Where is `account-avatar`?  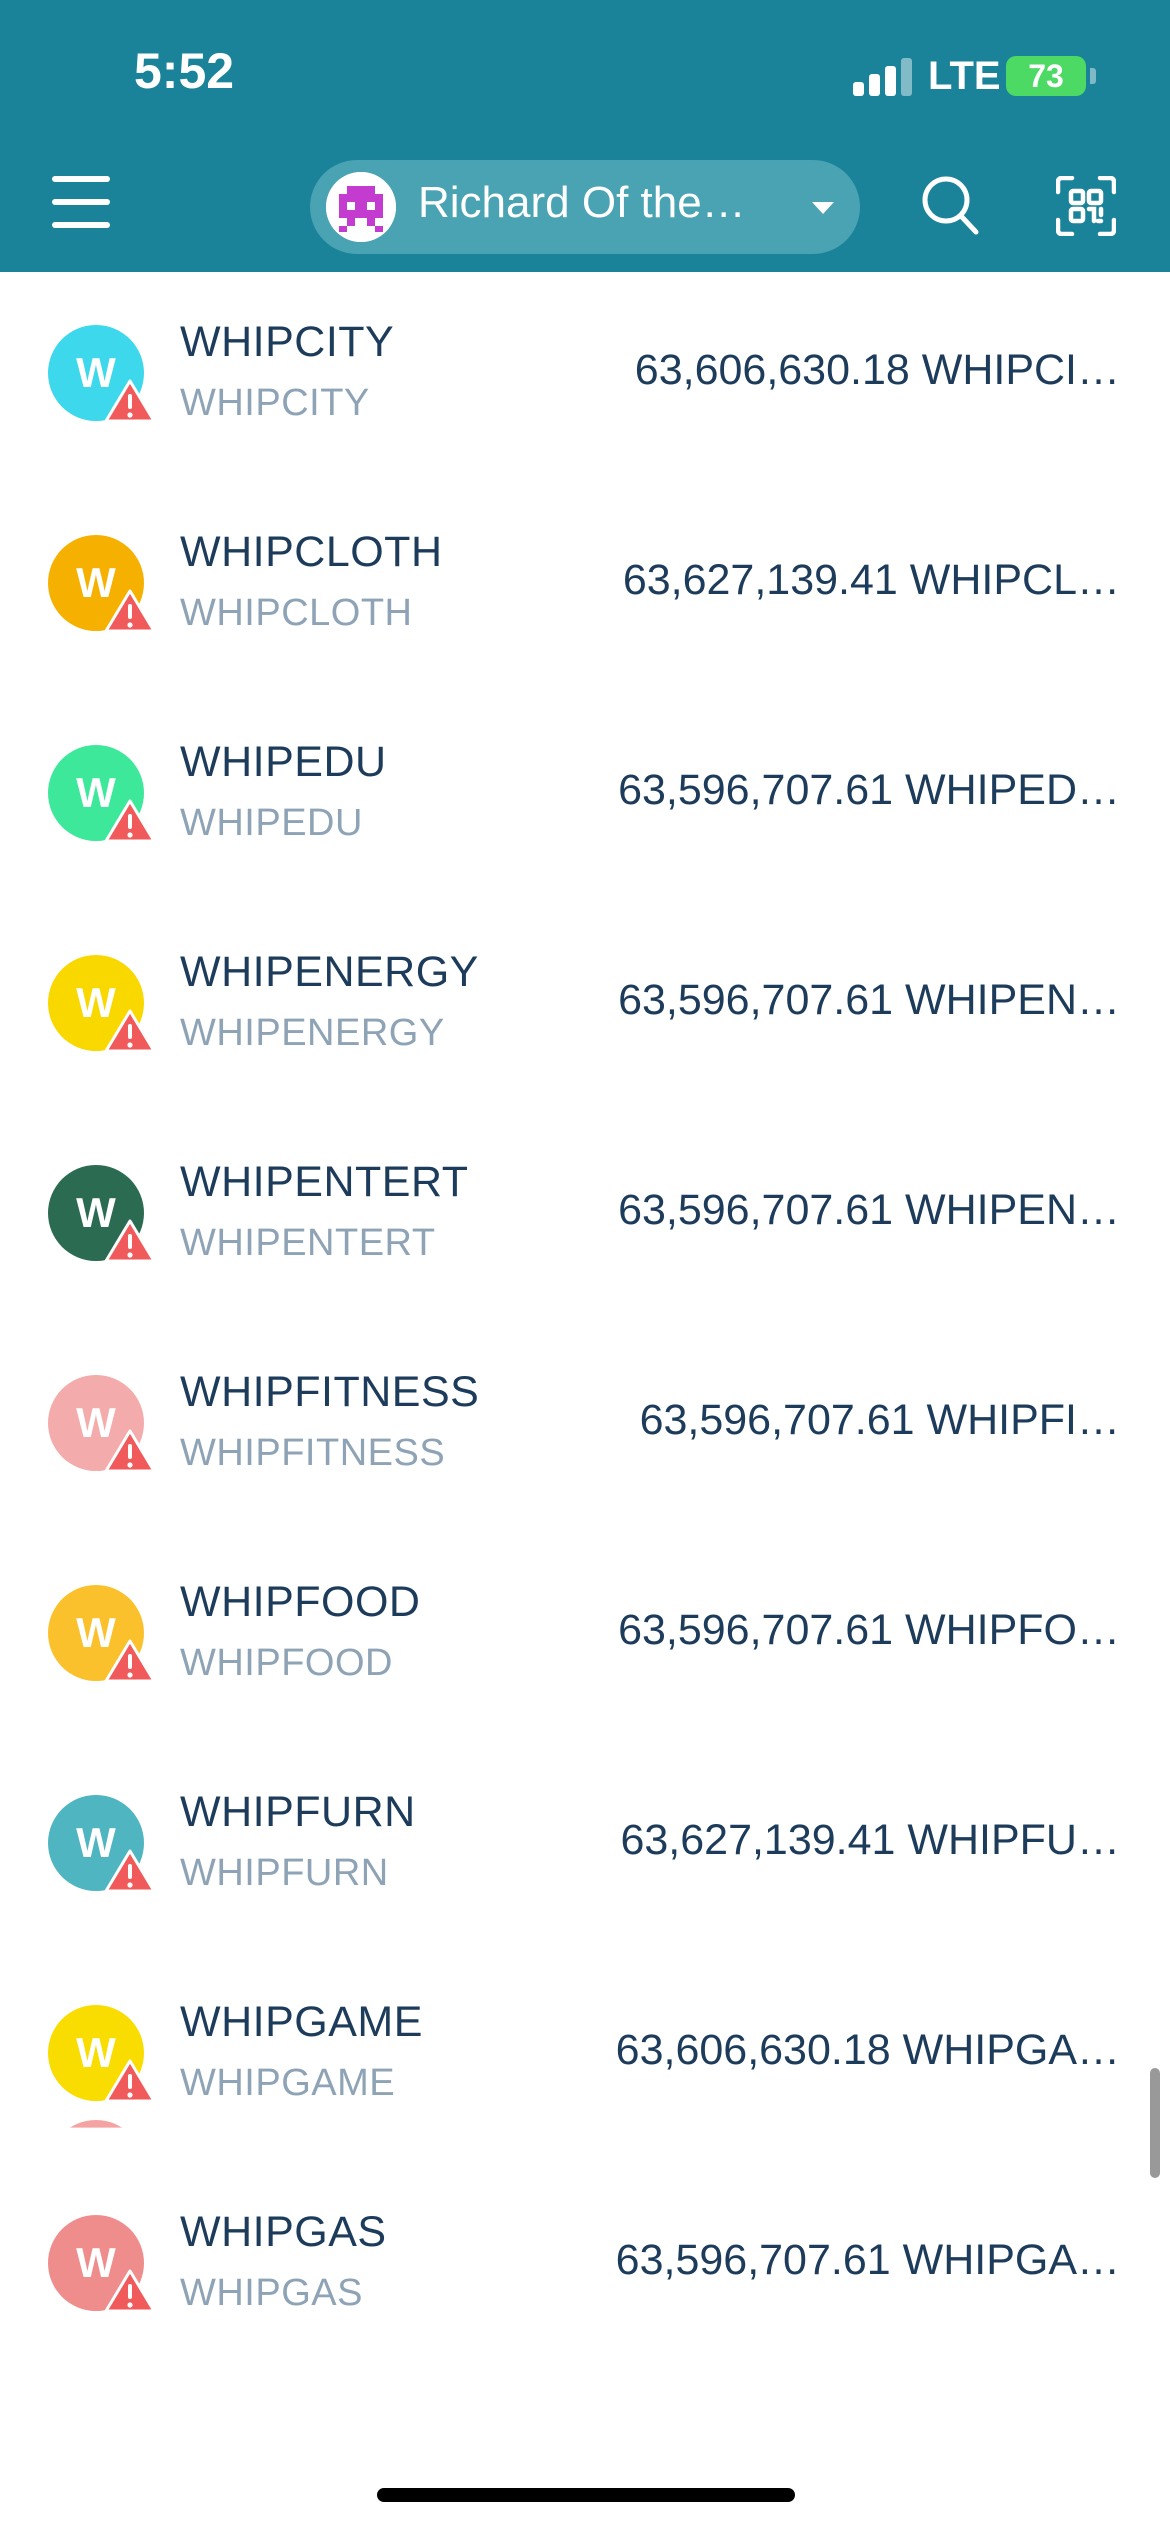 account-avatar is located at coordinates (361, 207).